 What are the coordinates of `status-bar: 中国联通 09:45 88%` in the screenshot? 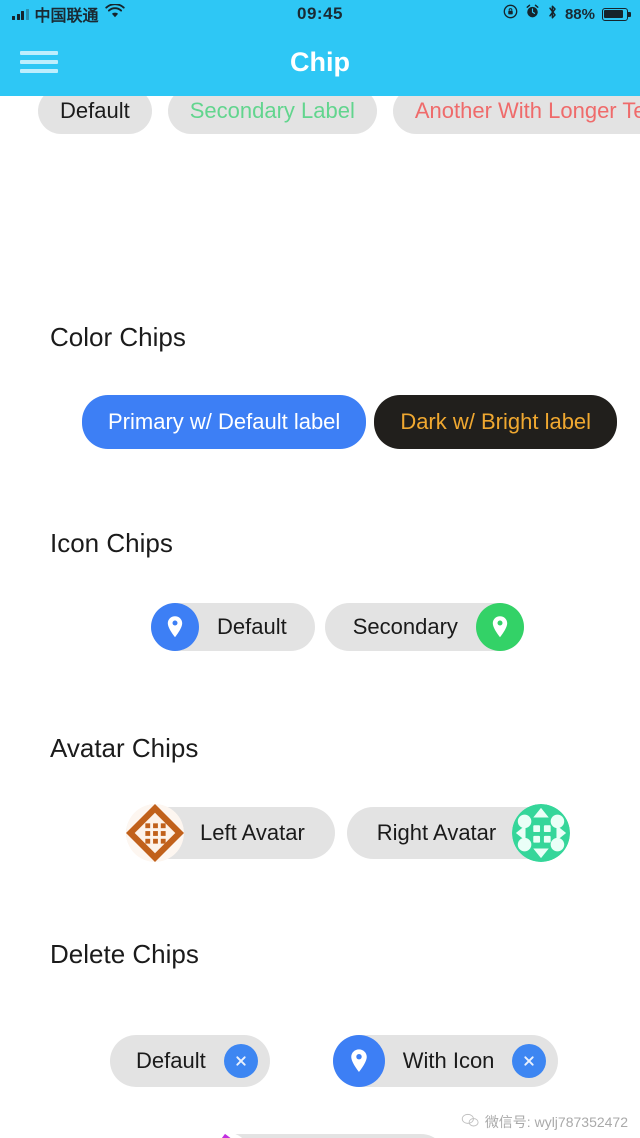 It's located at (320, 14).